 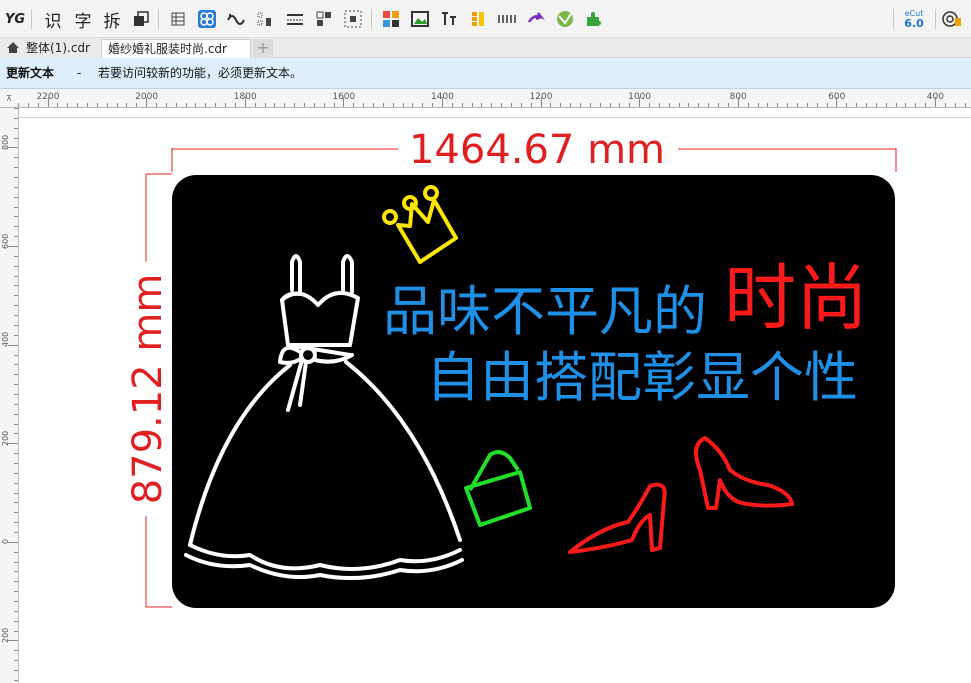 I want to click on char-button: 字, so click(x=83, y=20).